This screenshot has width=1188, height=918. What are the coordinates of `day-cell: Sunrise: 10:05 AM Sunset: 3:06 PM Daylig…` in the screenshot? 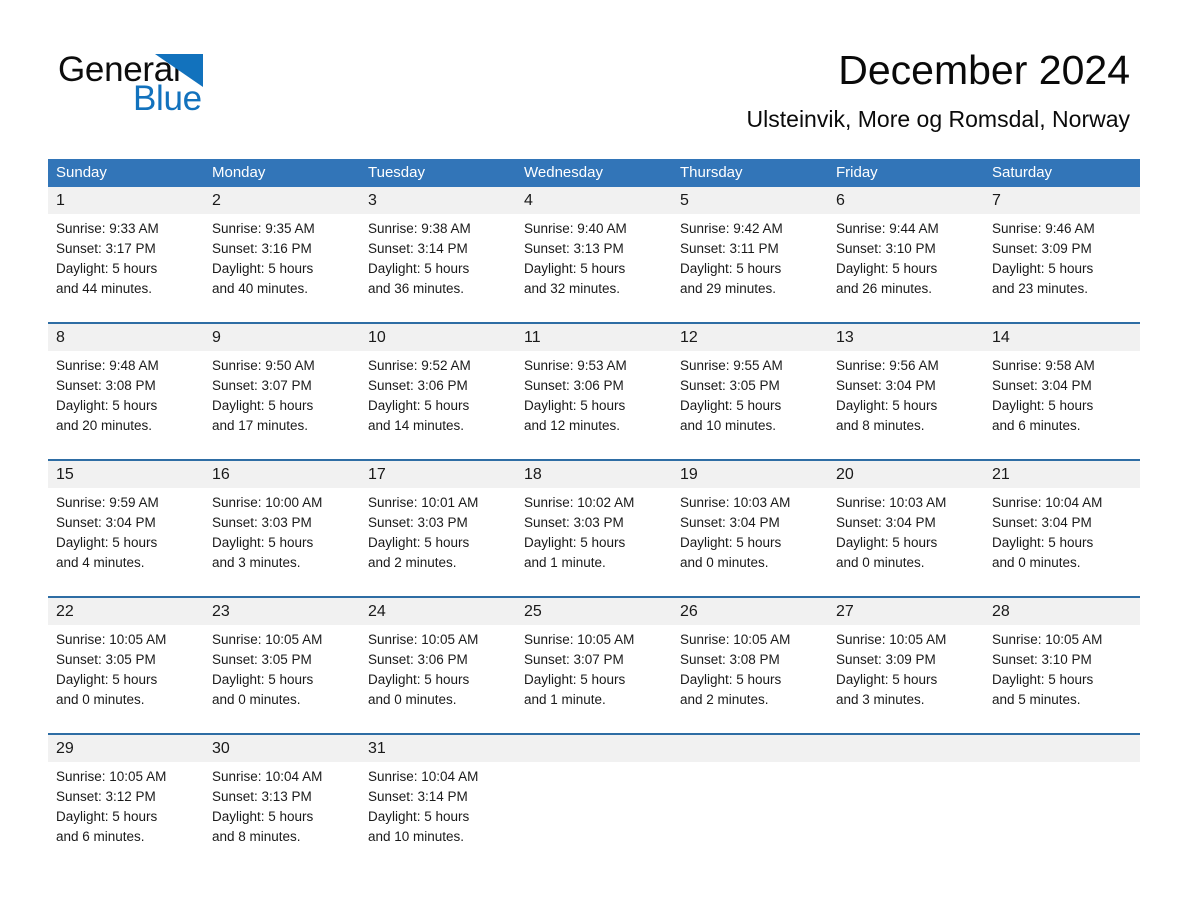 It's located at (438, 679).